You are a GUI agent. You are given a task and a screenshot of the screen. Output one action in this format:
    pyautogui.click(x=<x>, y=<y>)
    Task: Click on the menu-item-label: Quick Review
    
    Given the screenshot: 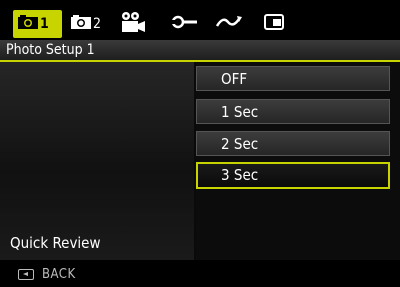 What is the action you would take?
    pyautogui.click(x=55, y=243)
    